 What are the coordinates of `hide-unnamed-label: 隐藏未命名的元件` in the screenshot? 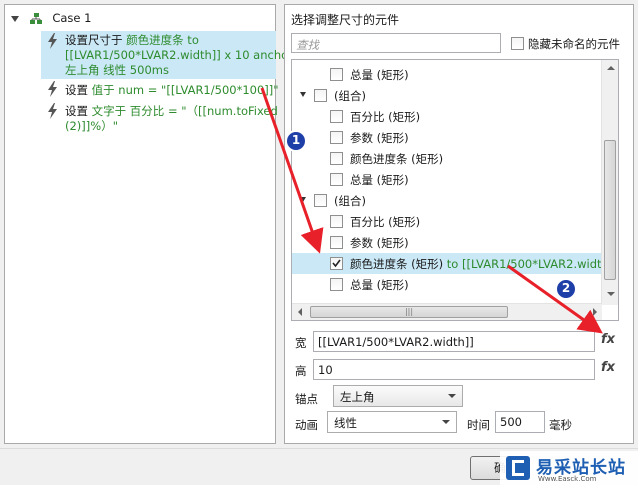 It's located at (574, 44).